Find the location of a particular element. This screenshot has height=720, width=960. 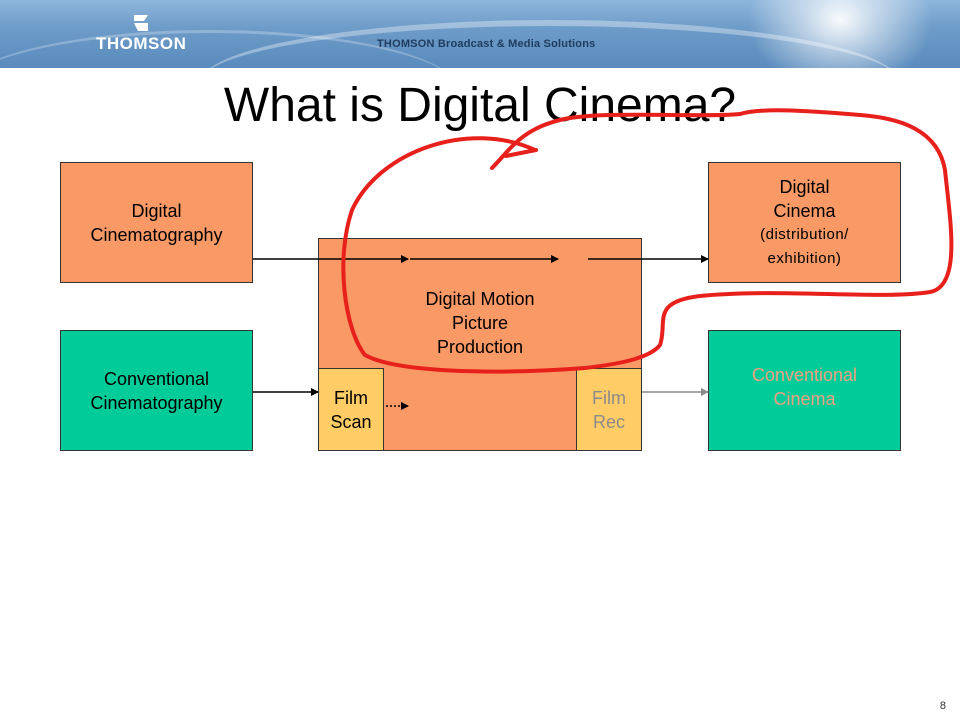

conventional-cinema-line-2: Cinema is located at coordinates (804, 399).